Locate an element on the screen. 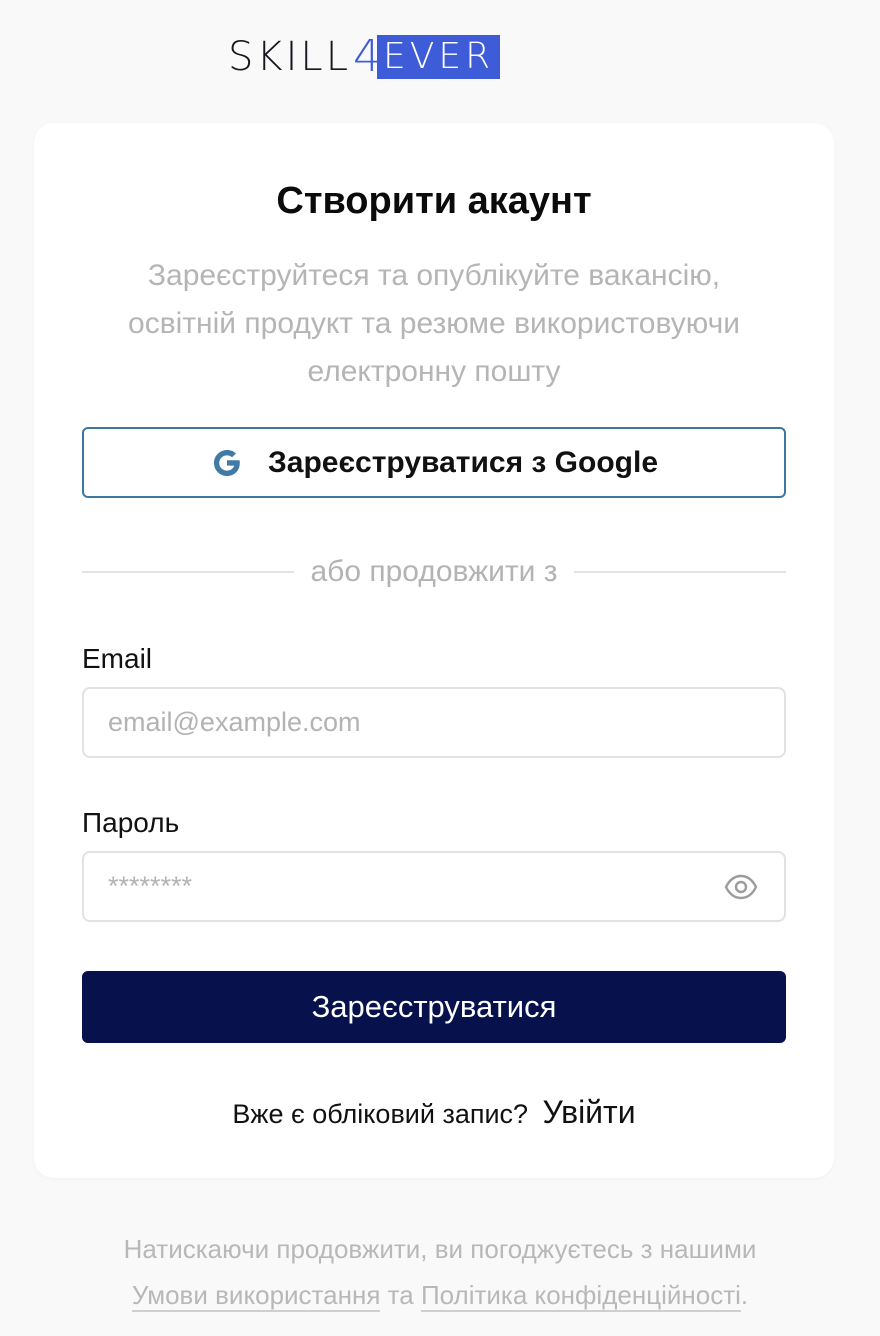 This screenshot has width=880, height=1336. password-field-wrapper is located at coordinates (434, 886).